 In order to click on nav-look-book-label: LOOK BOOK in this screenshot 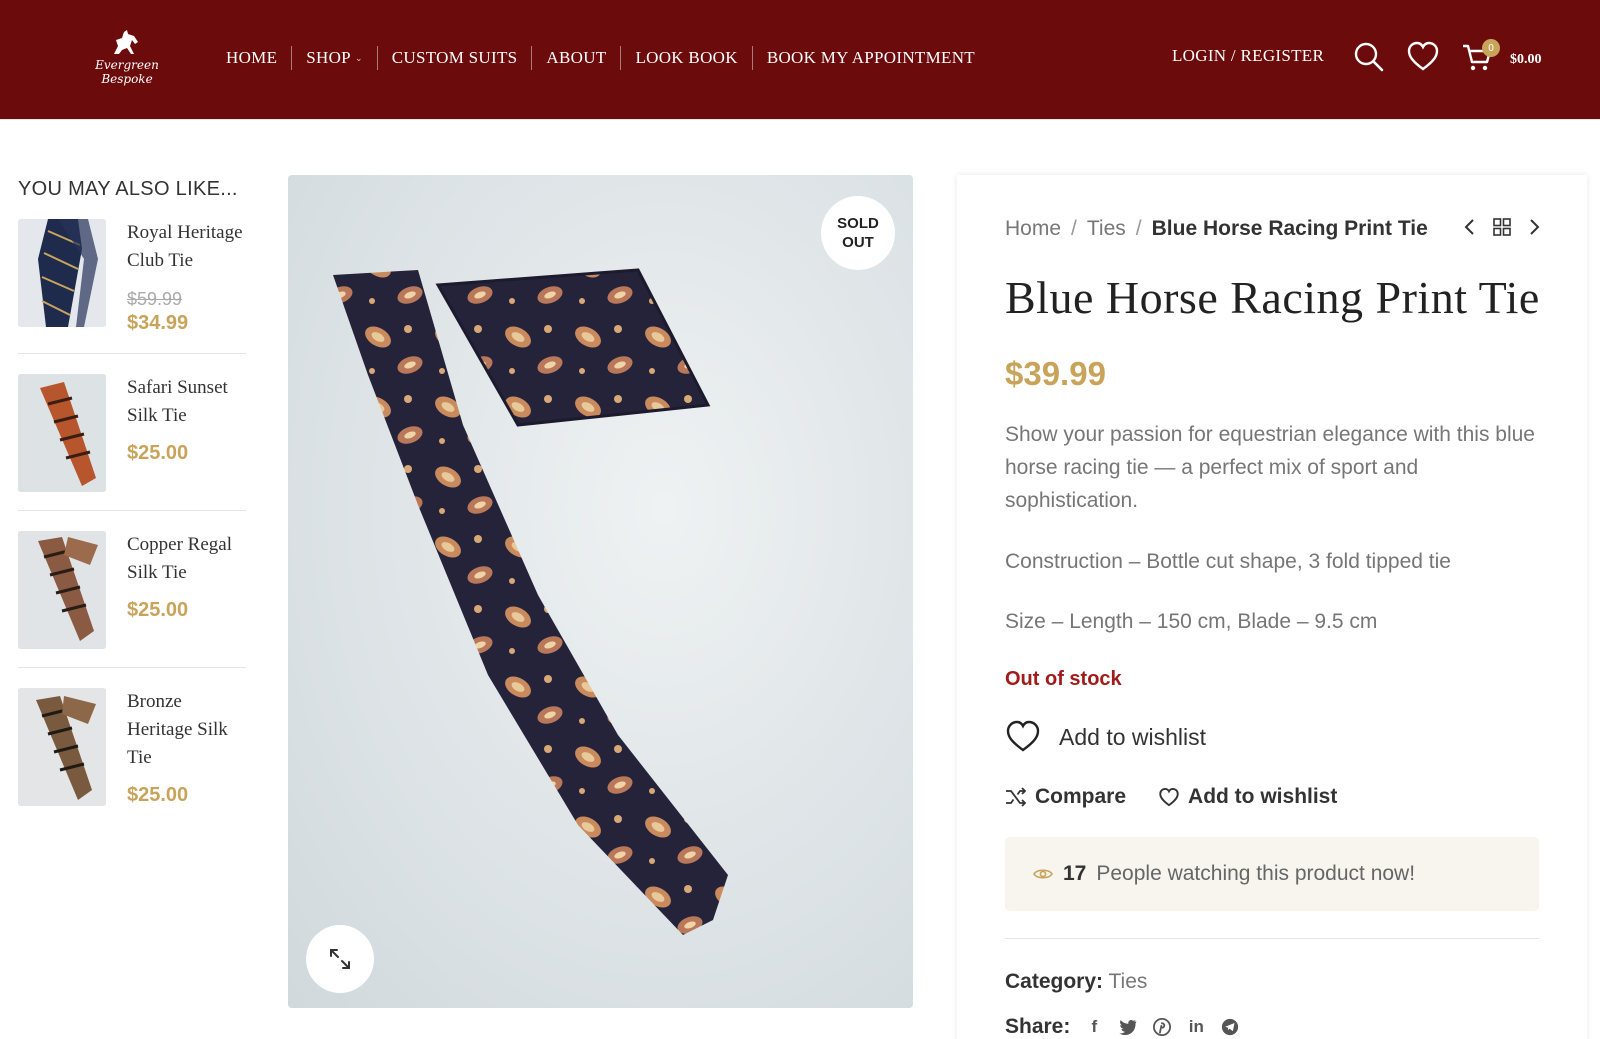, I will do `click(686, 57)`.